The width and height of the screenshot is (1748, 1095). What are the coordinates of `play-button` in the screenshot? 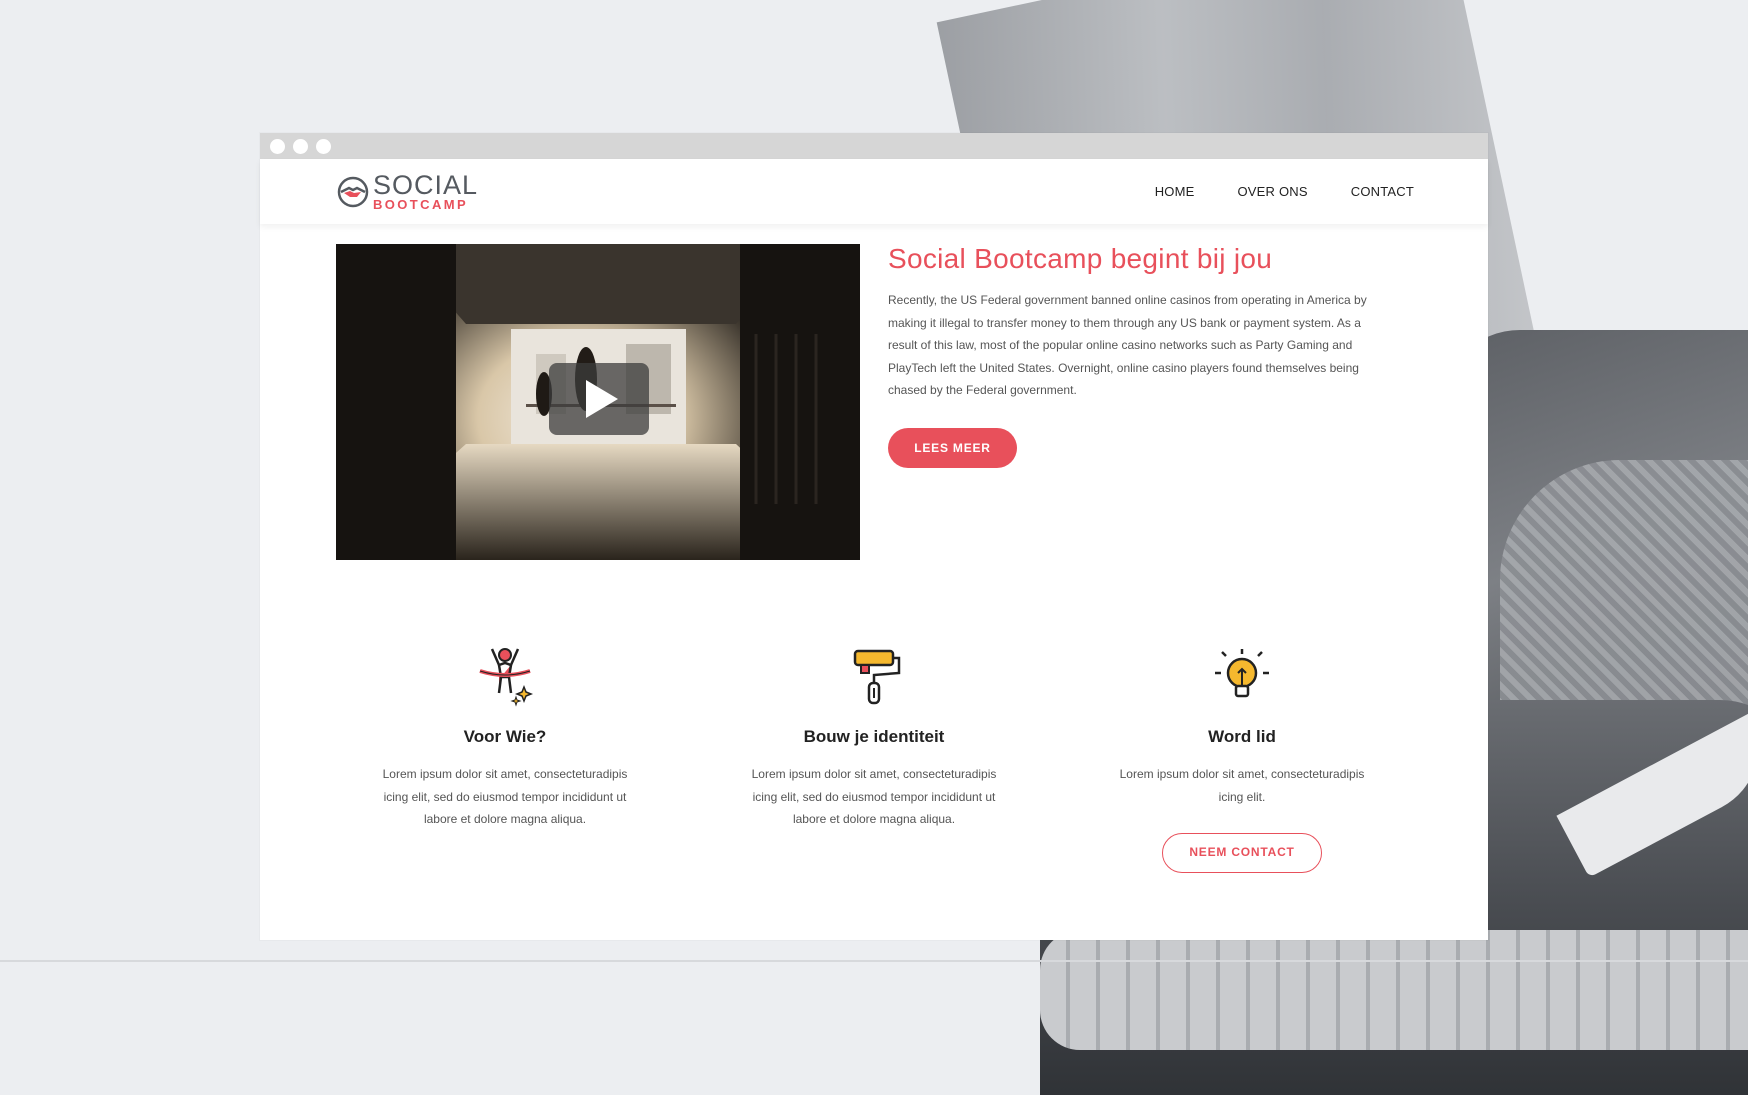 It's located at (599, 399).